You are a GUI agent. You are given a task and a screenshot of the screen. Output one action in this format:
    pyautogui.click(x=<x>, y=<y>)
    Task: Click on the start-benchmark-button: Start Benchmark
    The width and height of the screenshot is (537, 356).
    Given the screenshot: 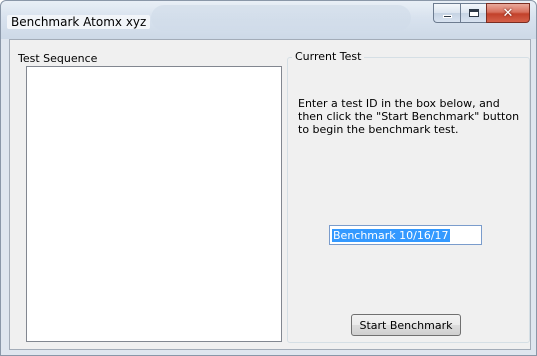 What is the action you would take?
    pyautogui.click(x=406, y=325)
    